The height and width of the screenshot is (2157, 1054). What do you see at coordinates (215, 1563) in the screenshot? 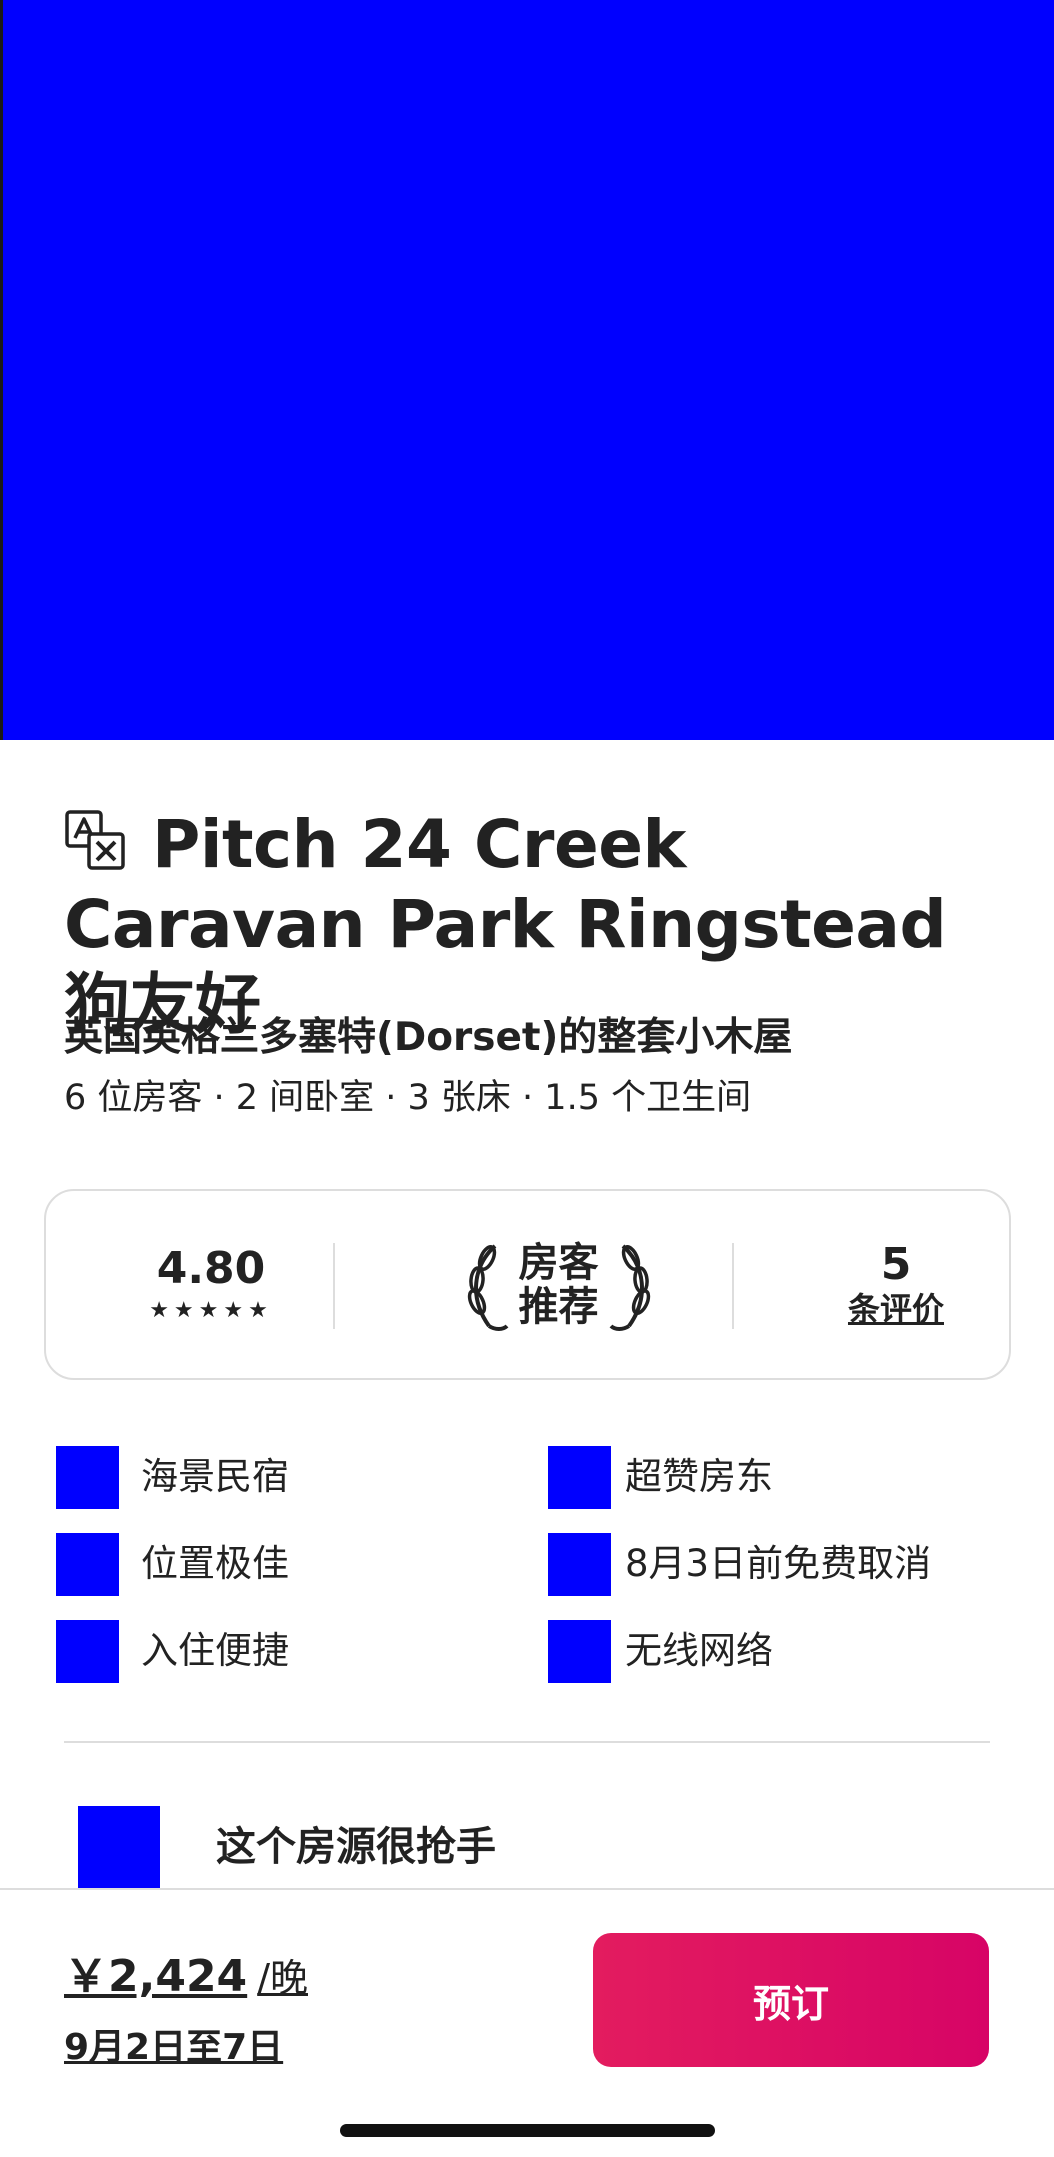
I see `feature-label: 位置极佳` at bounding box center [215, 1563].